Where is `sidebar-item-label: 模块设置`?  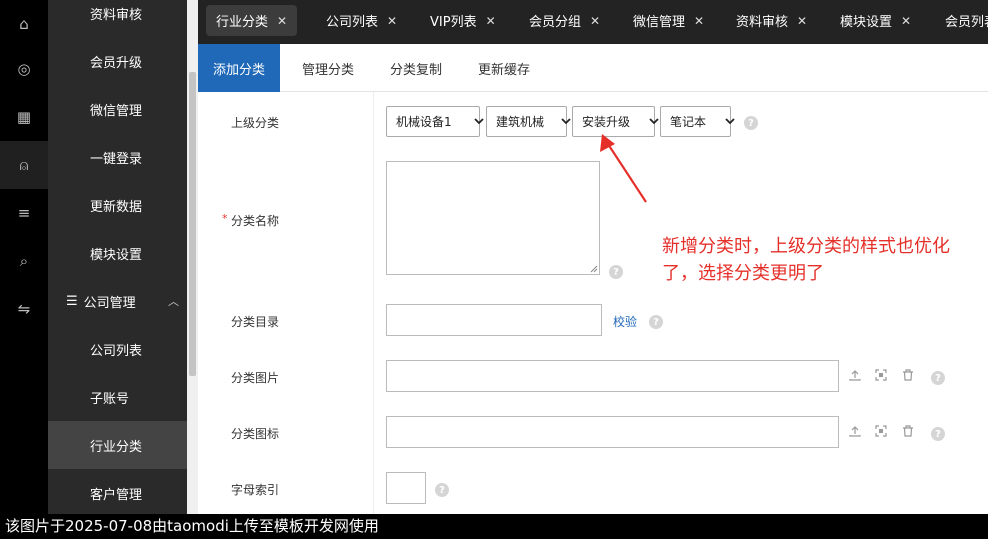 sidebar-item-label: 模块设置 is located at coordinates (116, 255).